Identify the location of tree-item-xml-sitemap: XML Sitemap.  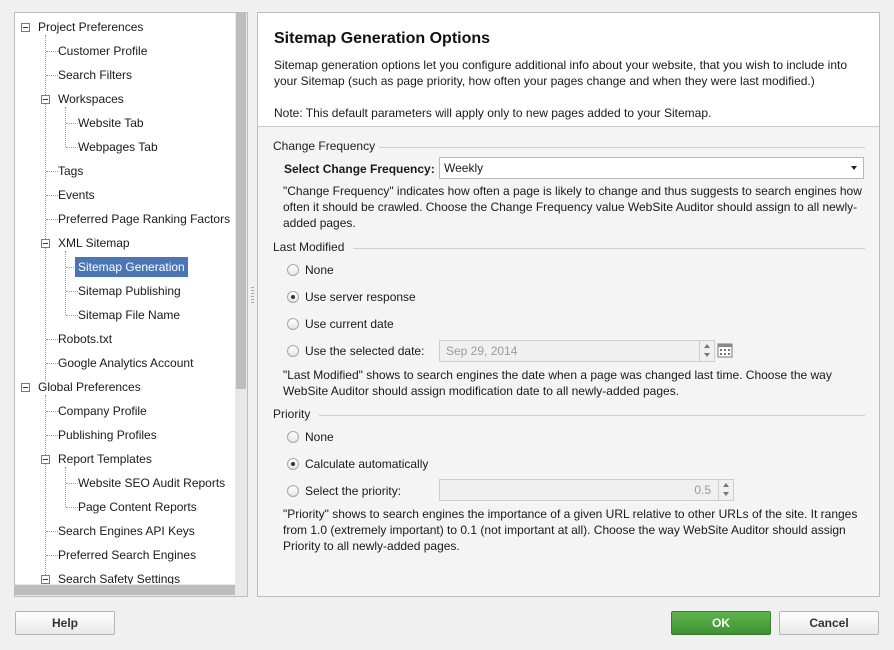
(94, 243).